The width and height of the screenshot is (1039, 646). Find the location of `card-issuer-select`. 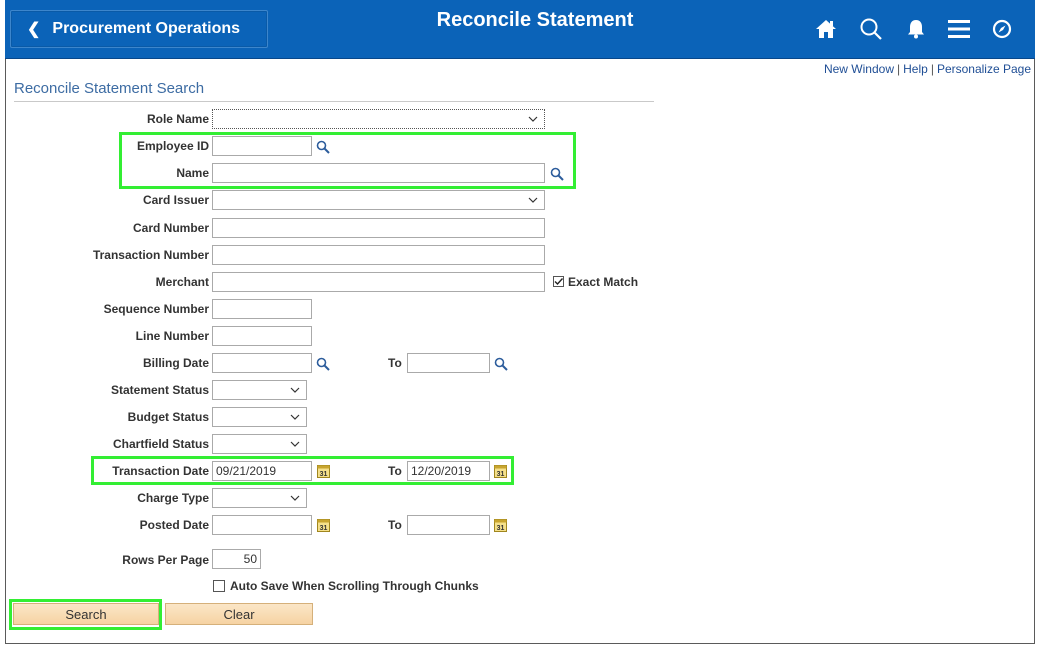

card-issuer-select is located at coordinates (378, 200).